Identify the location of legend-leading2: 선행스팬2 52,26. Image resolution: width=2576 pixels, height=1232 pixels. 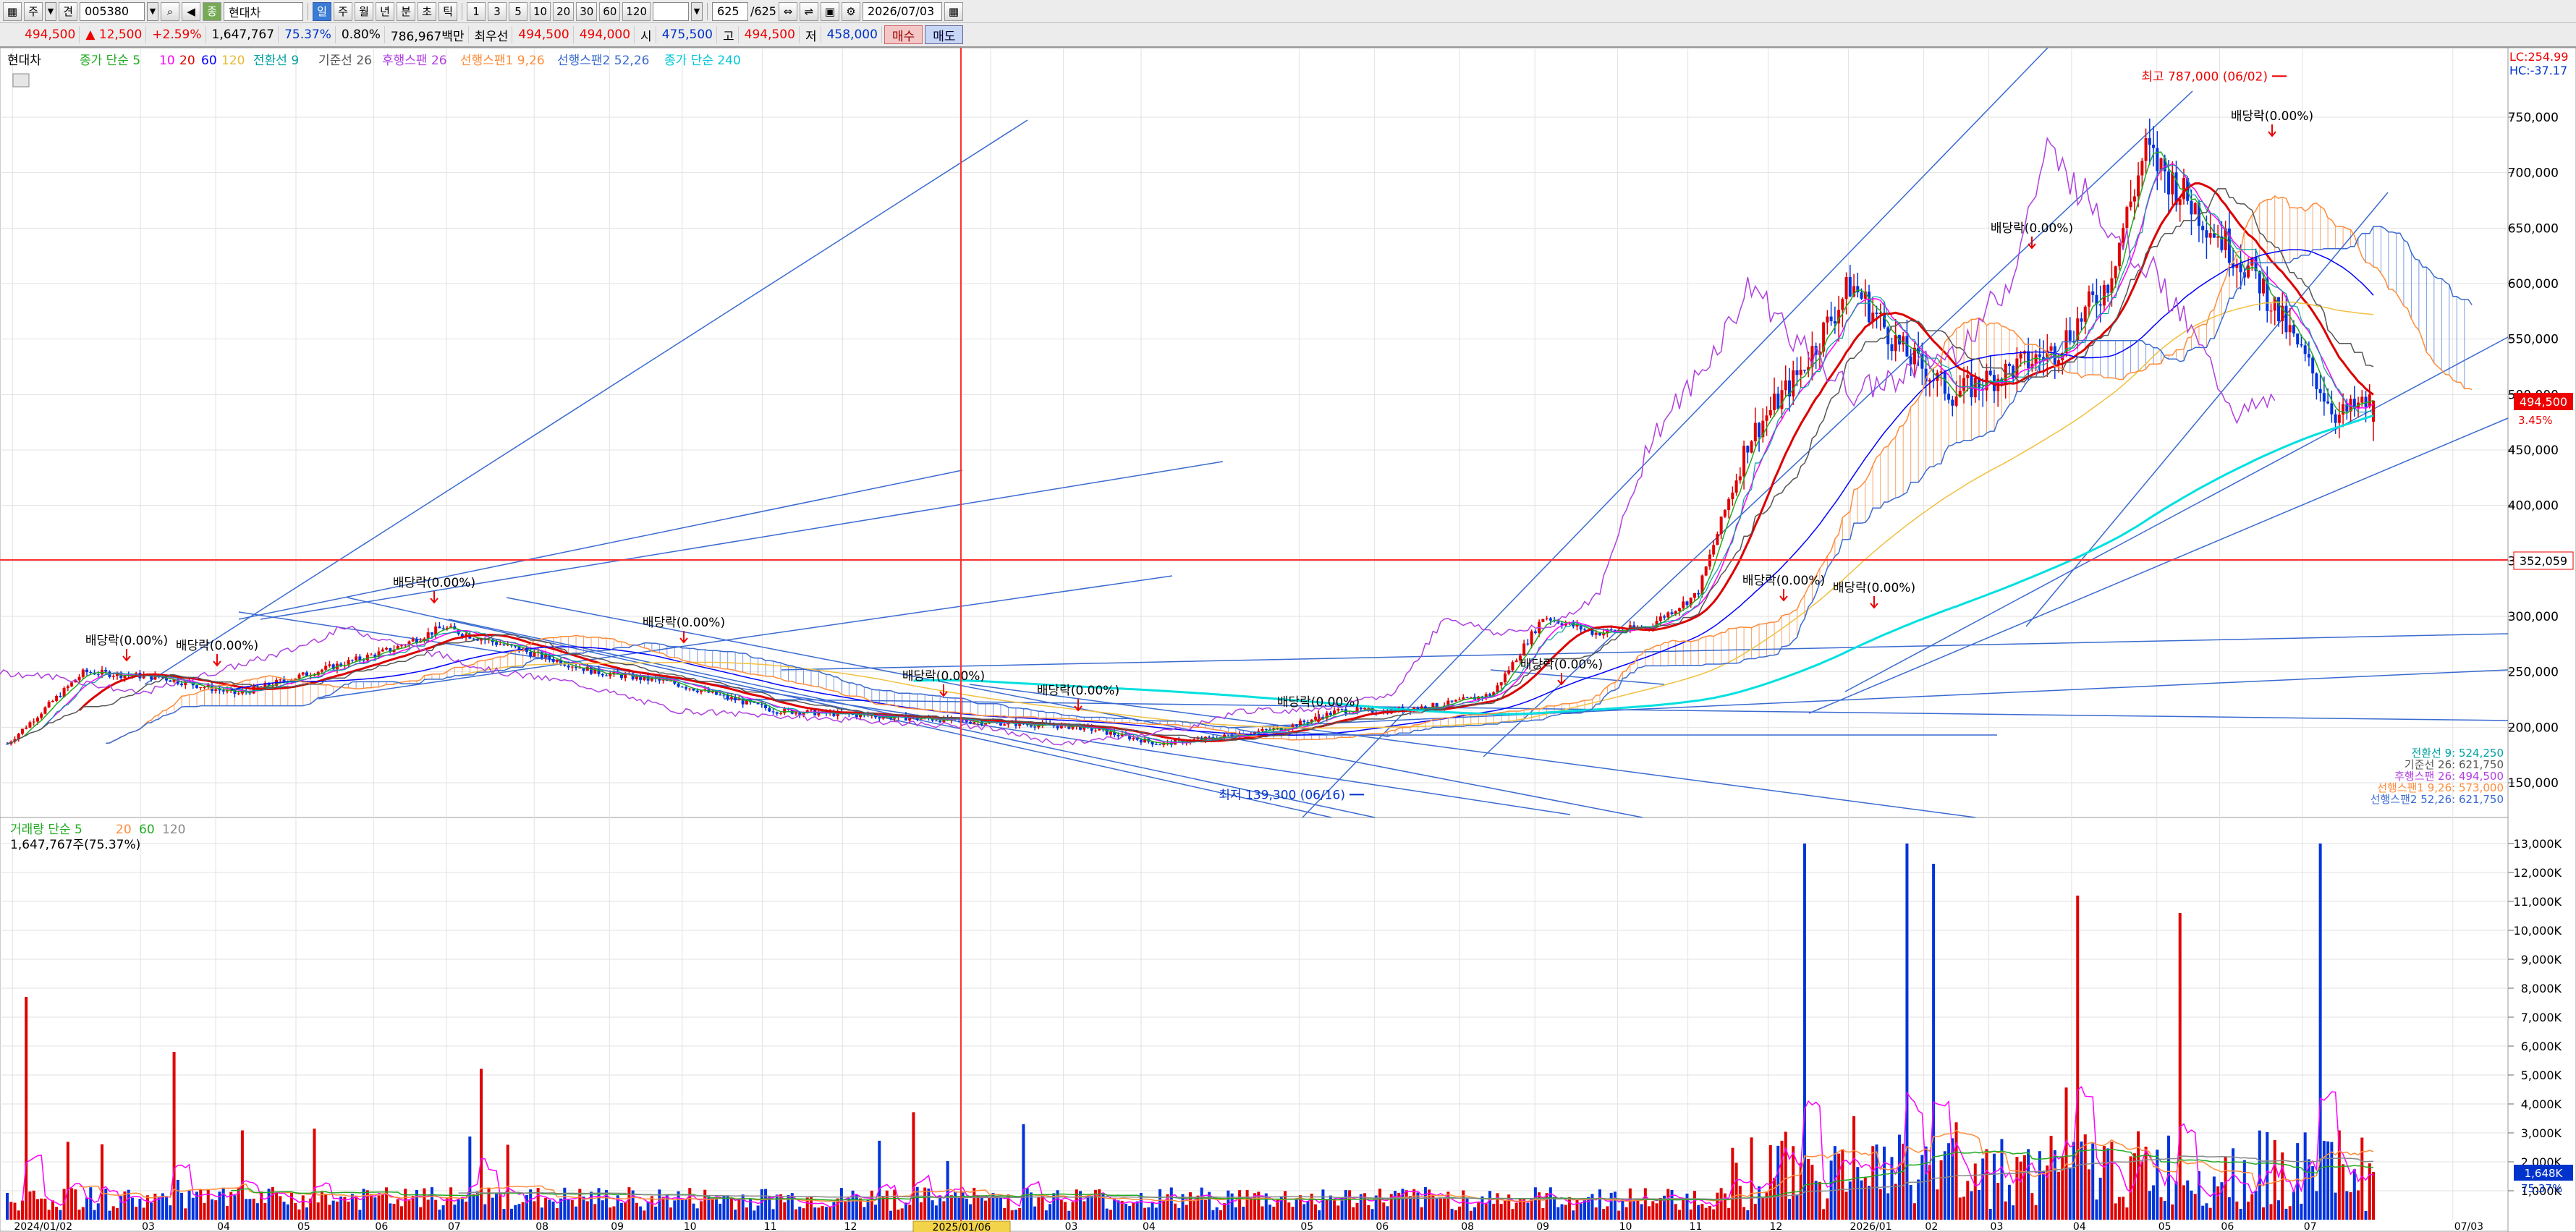
(603, 61).